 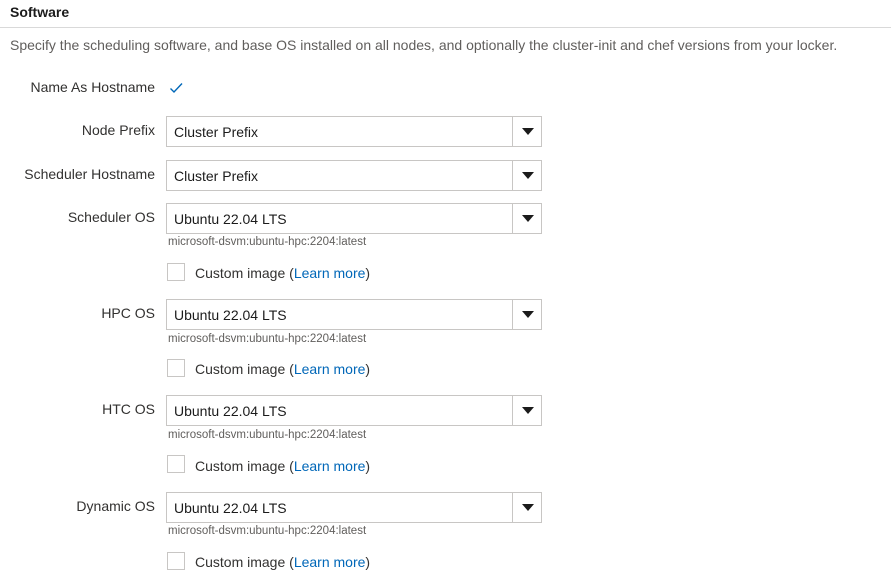 I want to click on section-title: Software, so click(x=40, y=12).